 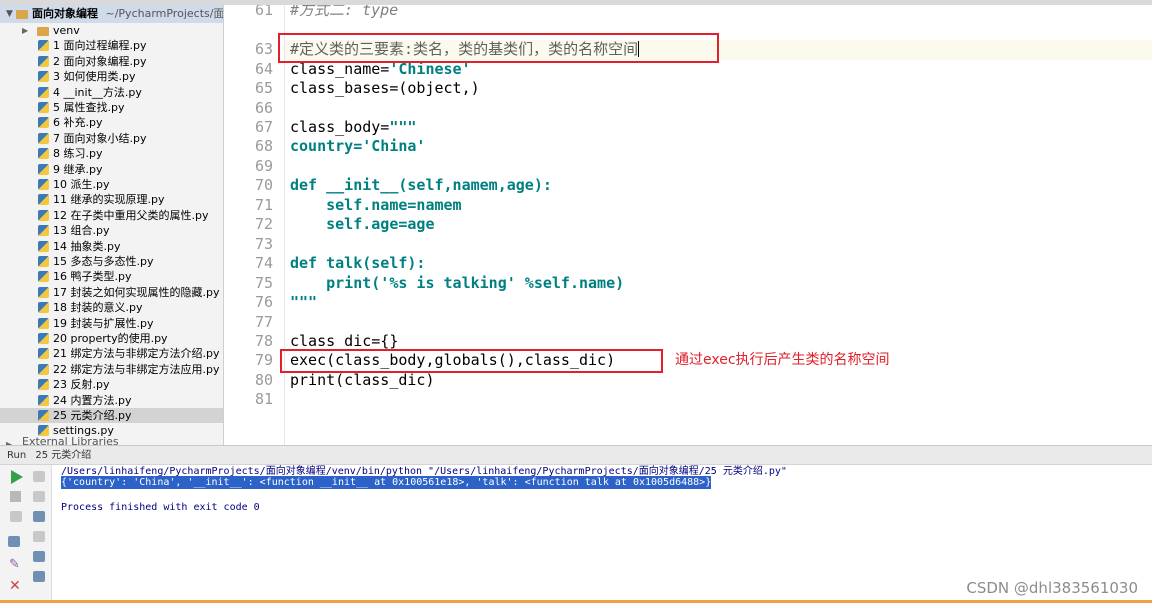 What do you see at coordinates (66, 30) in the screenshot?
I see `tree-item-label: venv` at bounding box center [66, 30].